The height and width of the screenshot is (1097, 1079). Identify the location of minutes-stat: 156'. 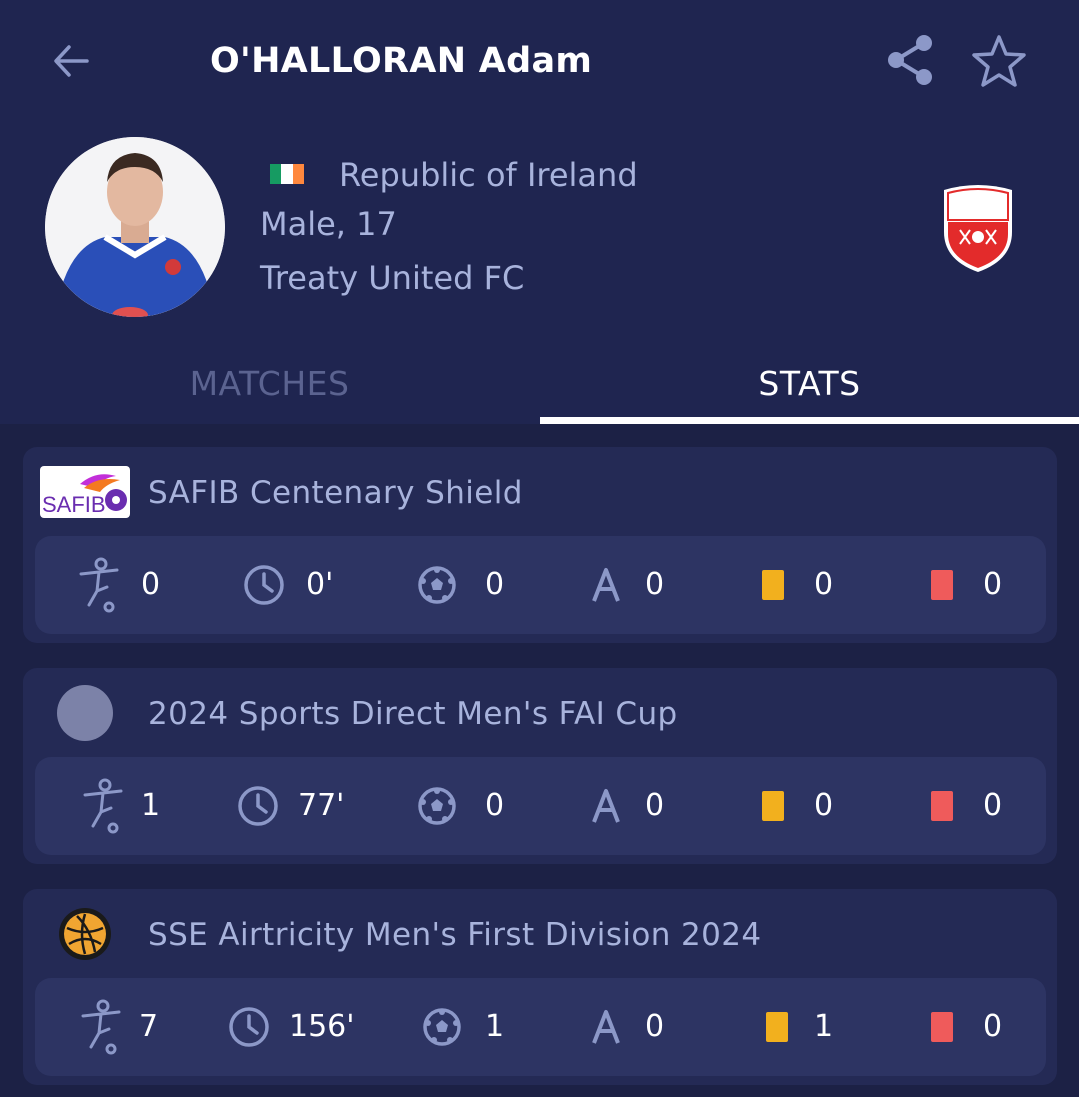
(291, 1027).